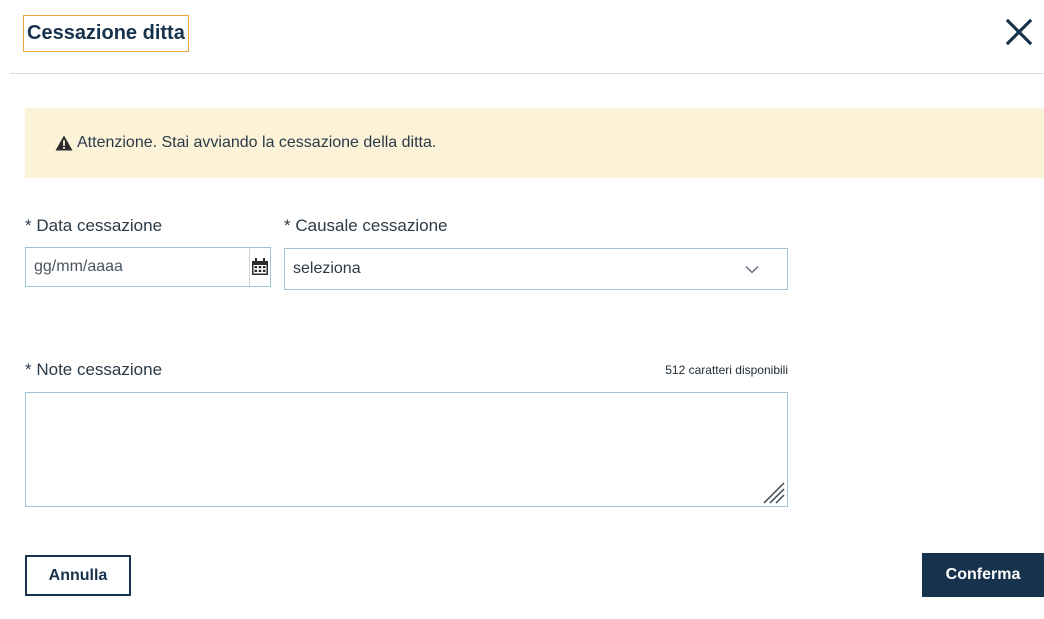 Image resolution: width=1044 pixels, height=619 pixels. Describe the element at coordinates (137, 267) in the screenshot. I see `date-input` at that location.